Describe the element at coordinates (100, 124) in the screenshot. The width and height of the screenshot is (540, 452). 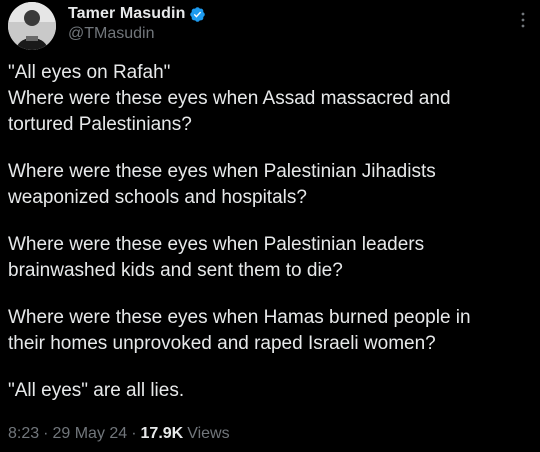
I see `tweet-line: tortured Palestinians?` at that location.